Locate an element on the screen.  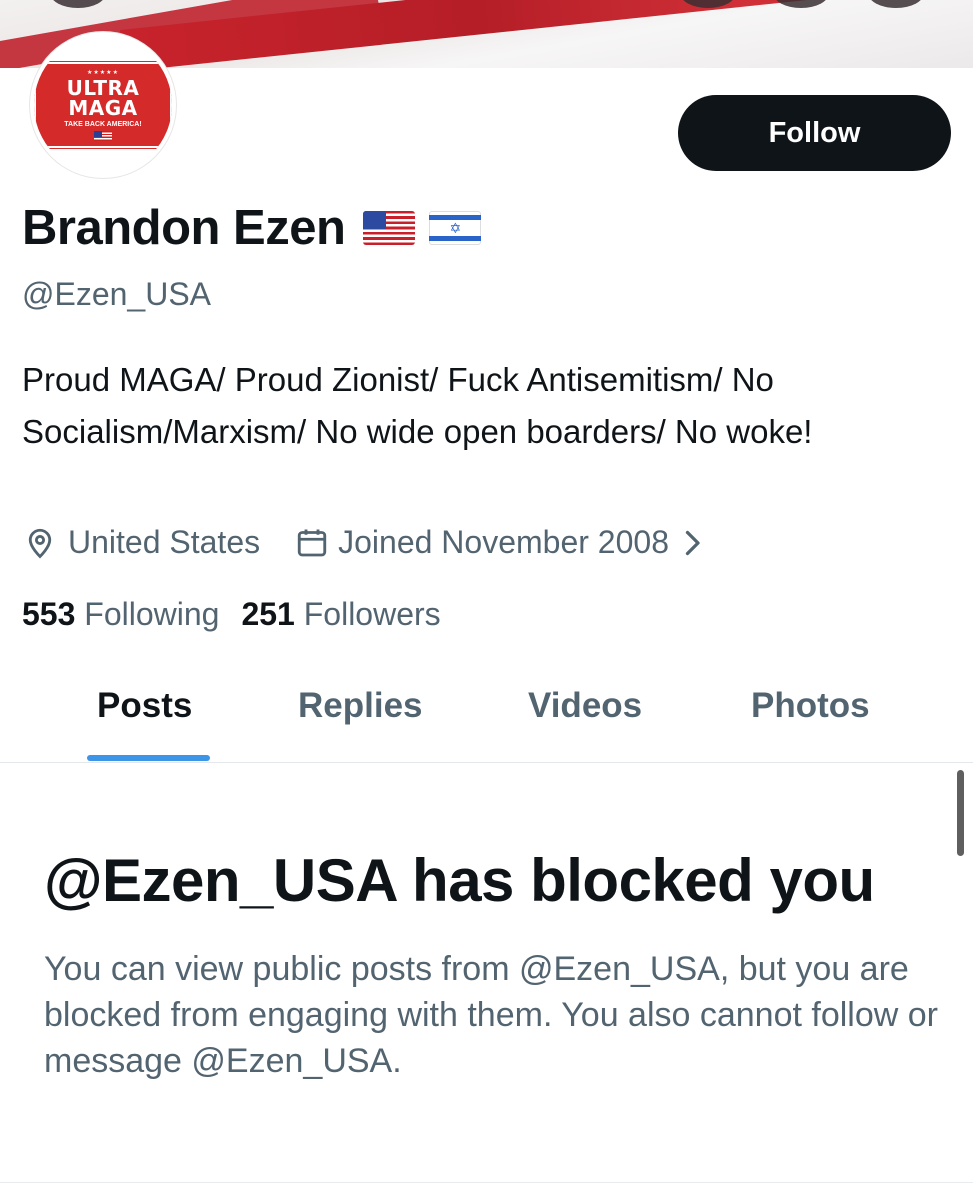
tab-photos: Photos is located at coordinates (810, 706).